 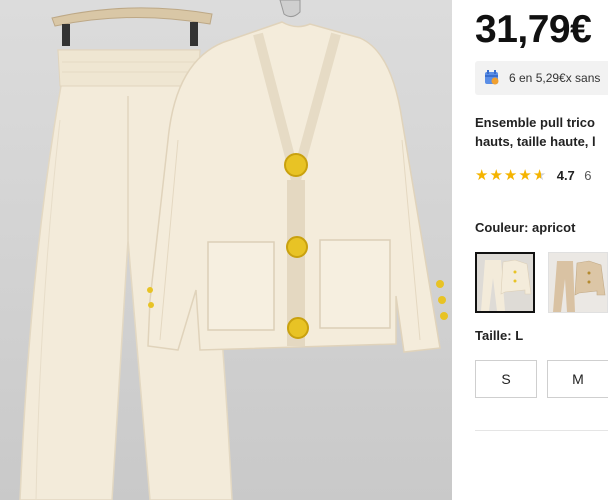 What do you see at coordinates (492, 77) in the screenshot?
I see `calendar-card-icon` at bounding box center [492, 77].